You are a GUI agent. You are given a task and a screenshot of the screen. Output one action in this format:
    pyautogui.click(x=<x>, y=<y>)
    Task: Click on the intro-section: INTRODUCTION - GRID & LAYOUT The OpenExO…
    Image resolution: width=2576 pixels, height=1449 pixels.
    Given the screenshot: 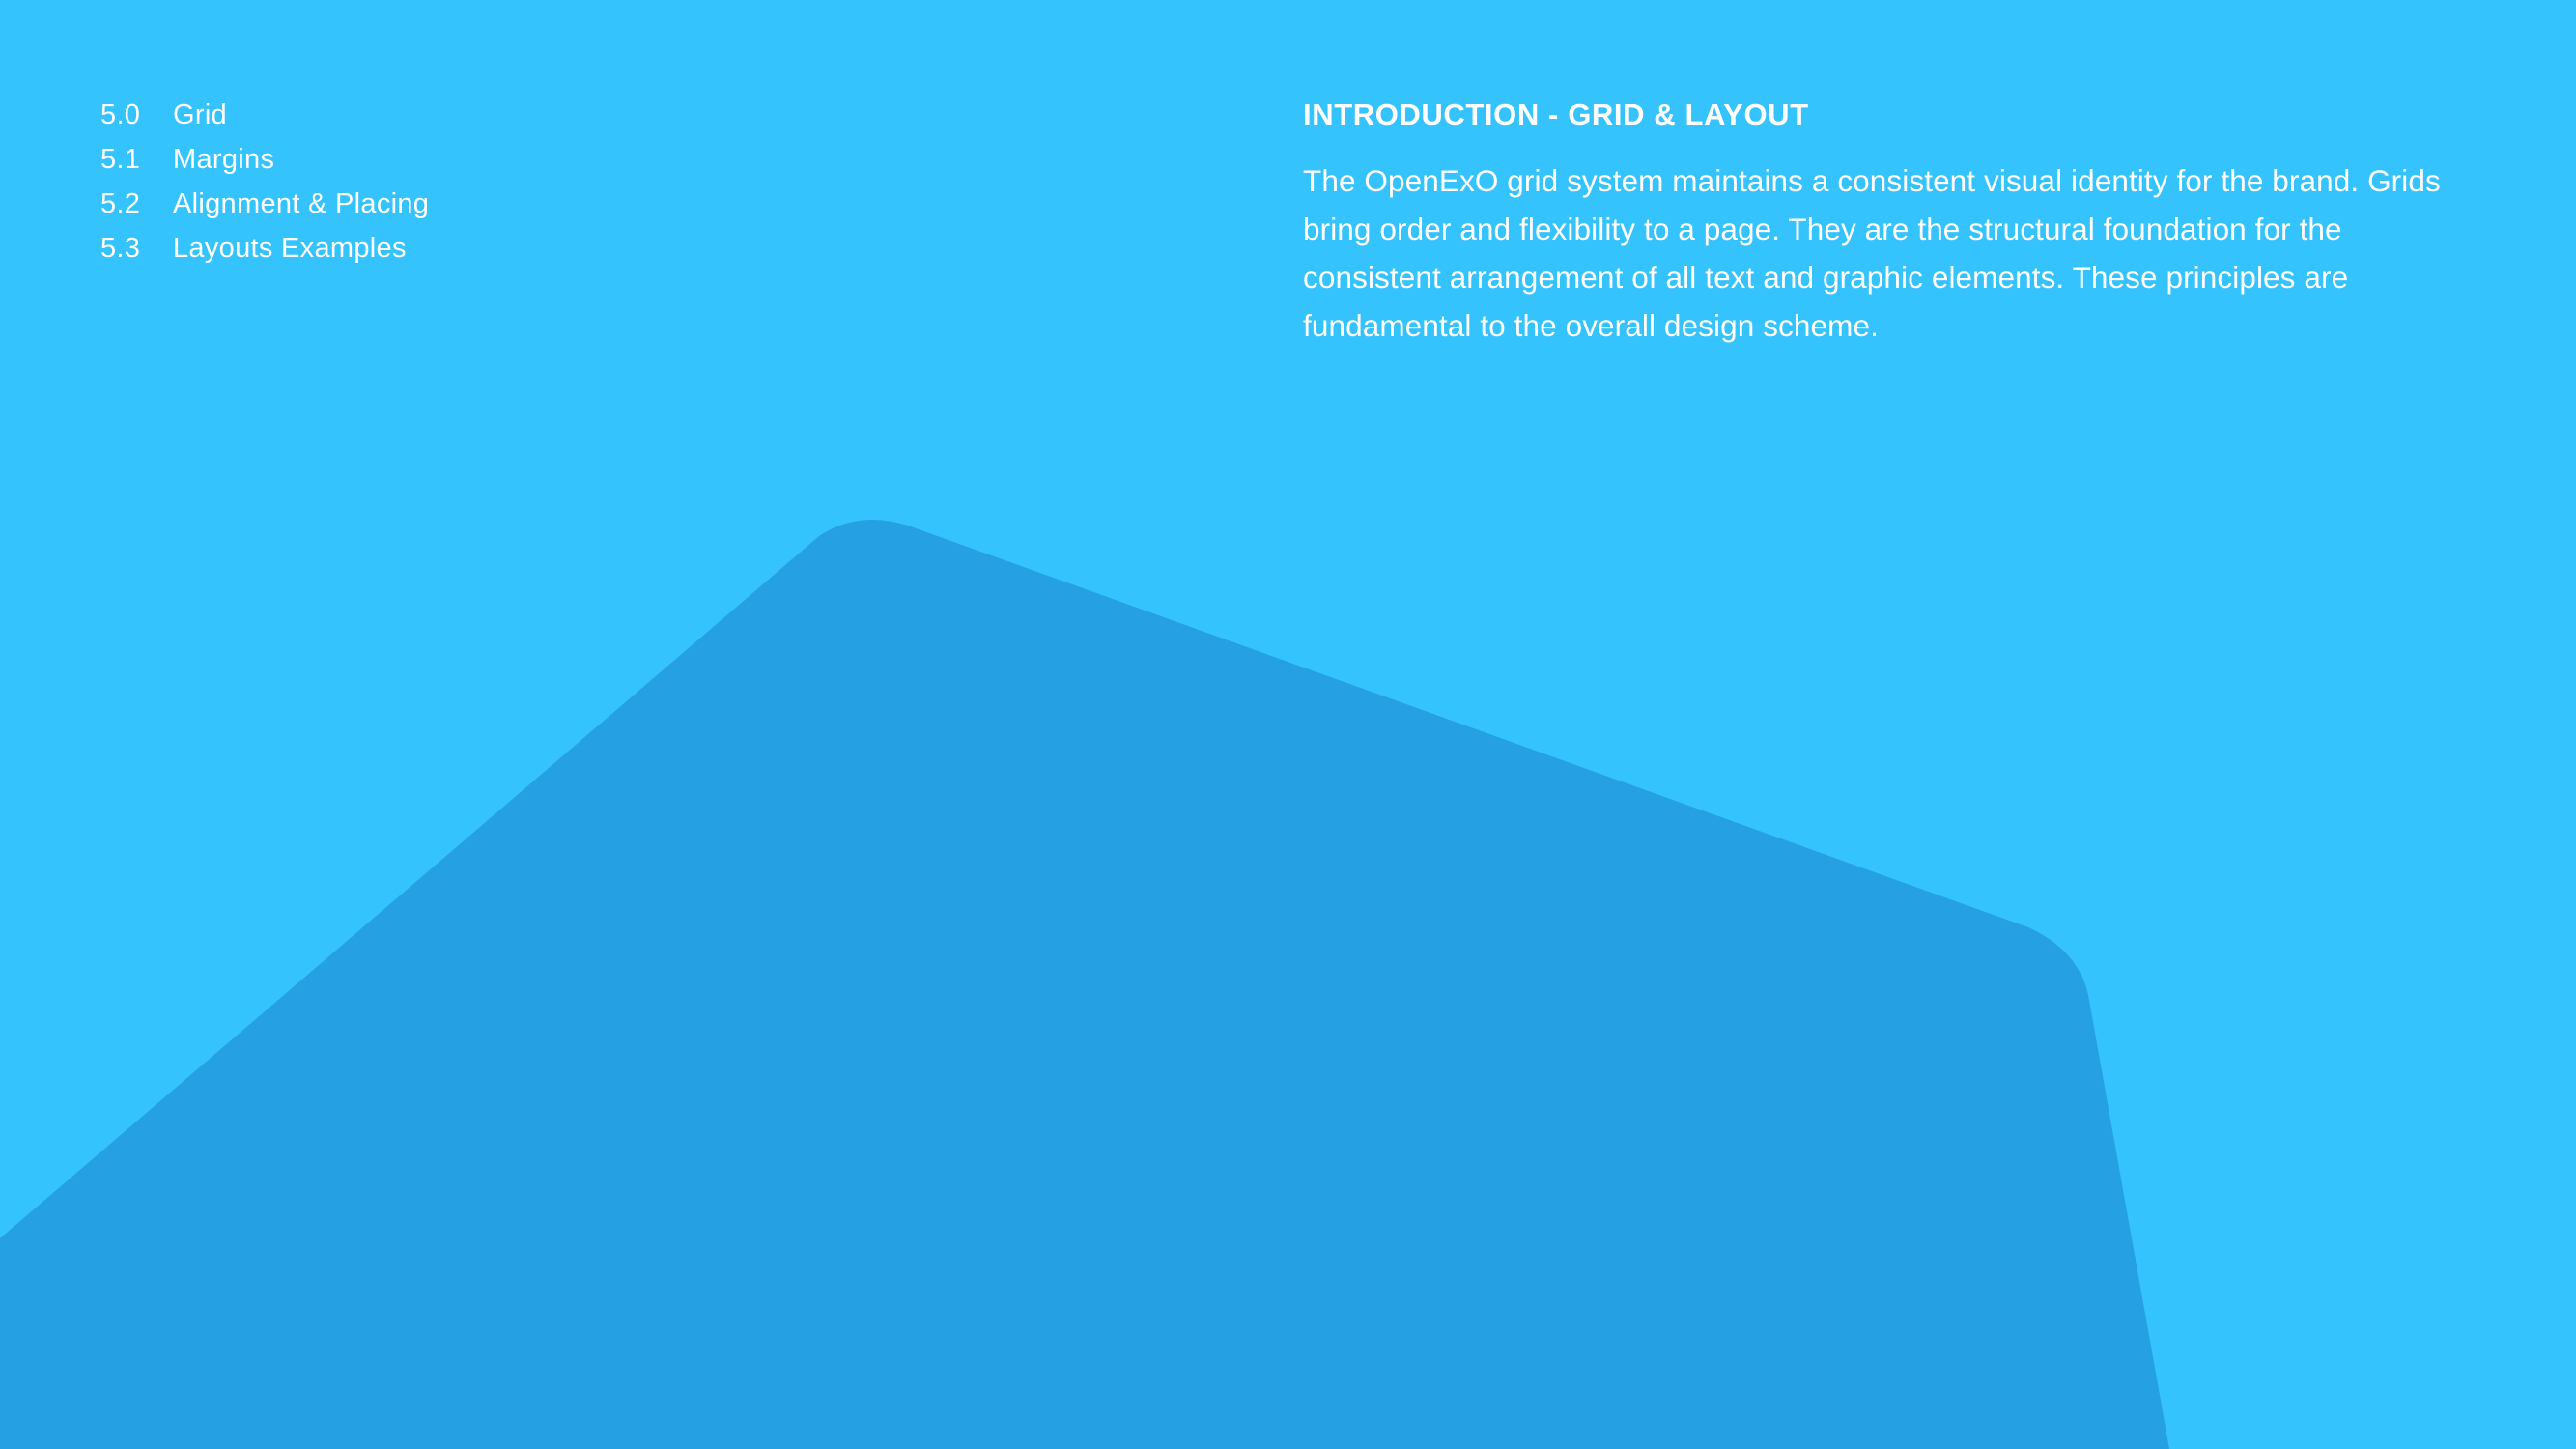 What is the action you would take?
    pyautogui.click(x=1892, y=221)
    